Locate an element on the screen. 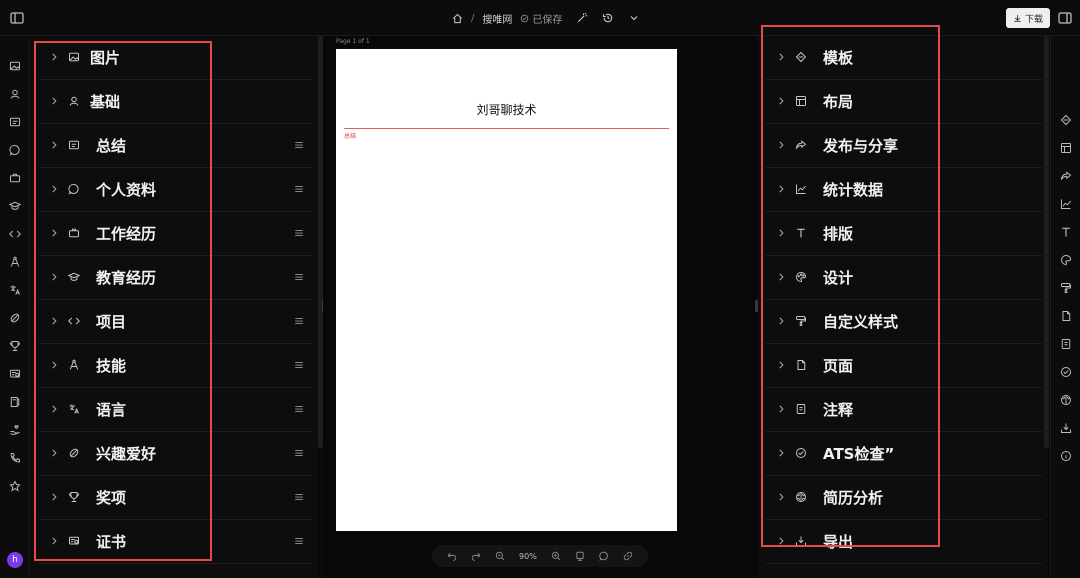  check-circle-icon is located at coordinates (1066, 372).